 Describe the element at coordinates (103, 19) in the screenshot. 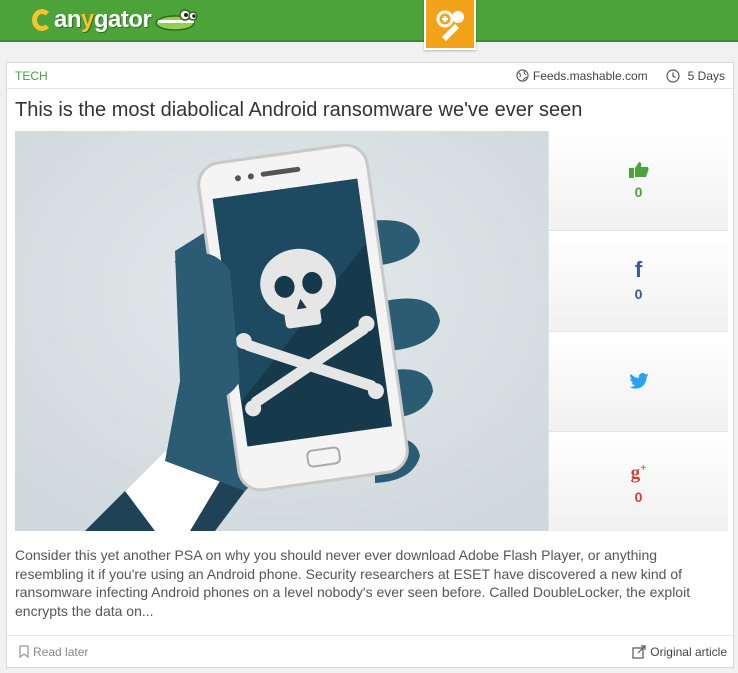

I see `logo-wordmark: anygator` at that location.